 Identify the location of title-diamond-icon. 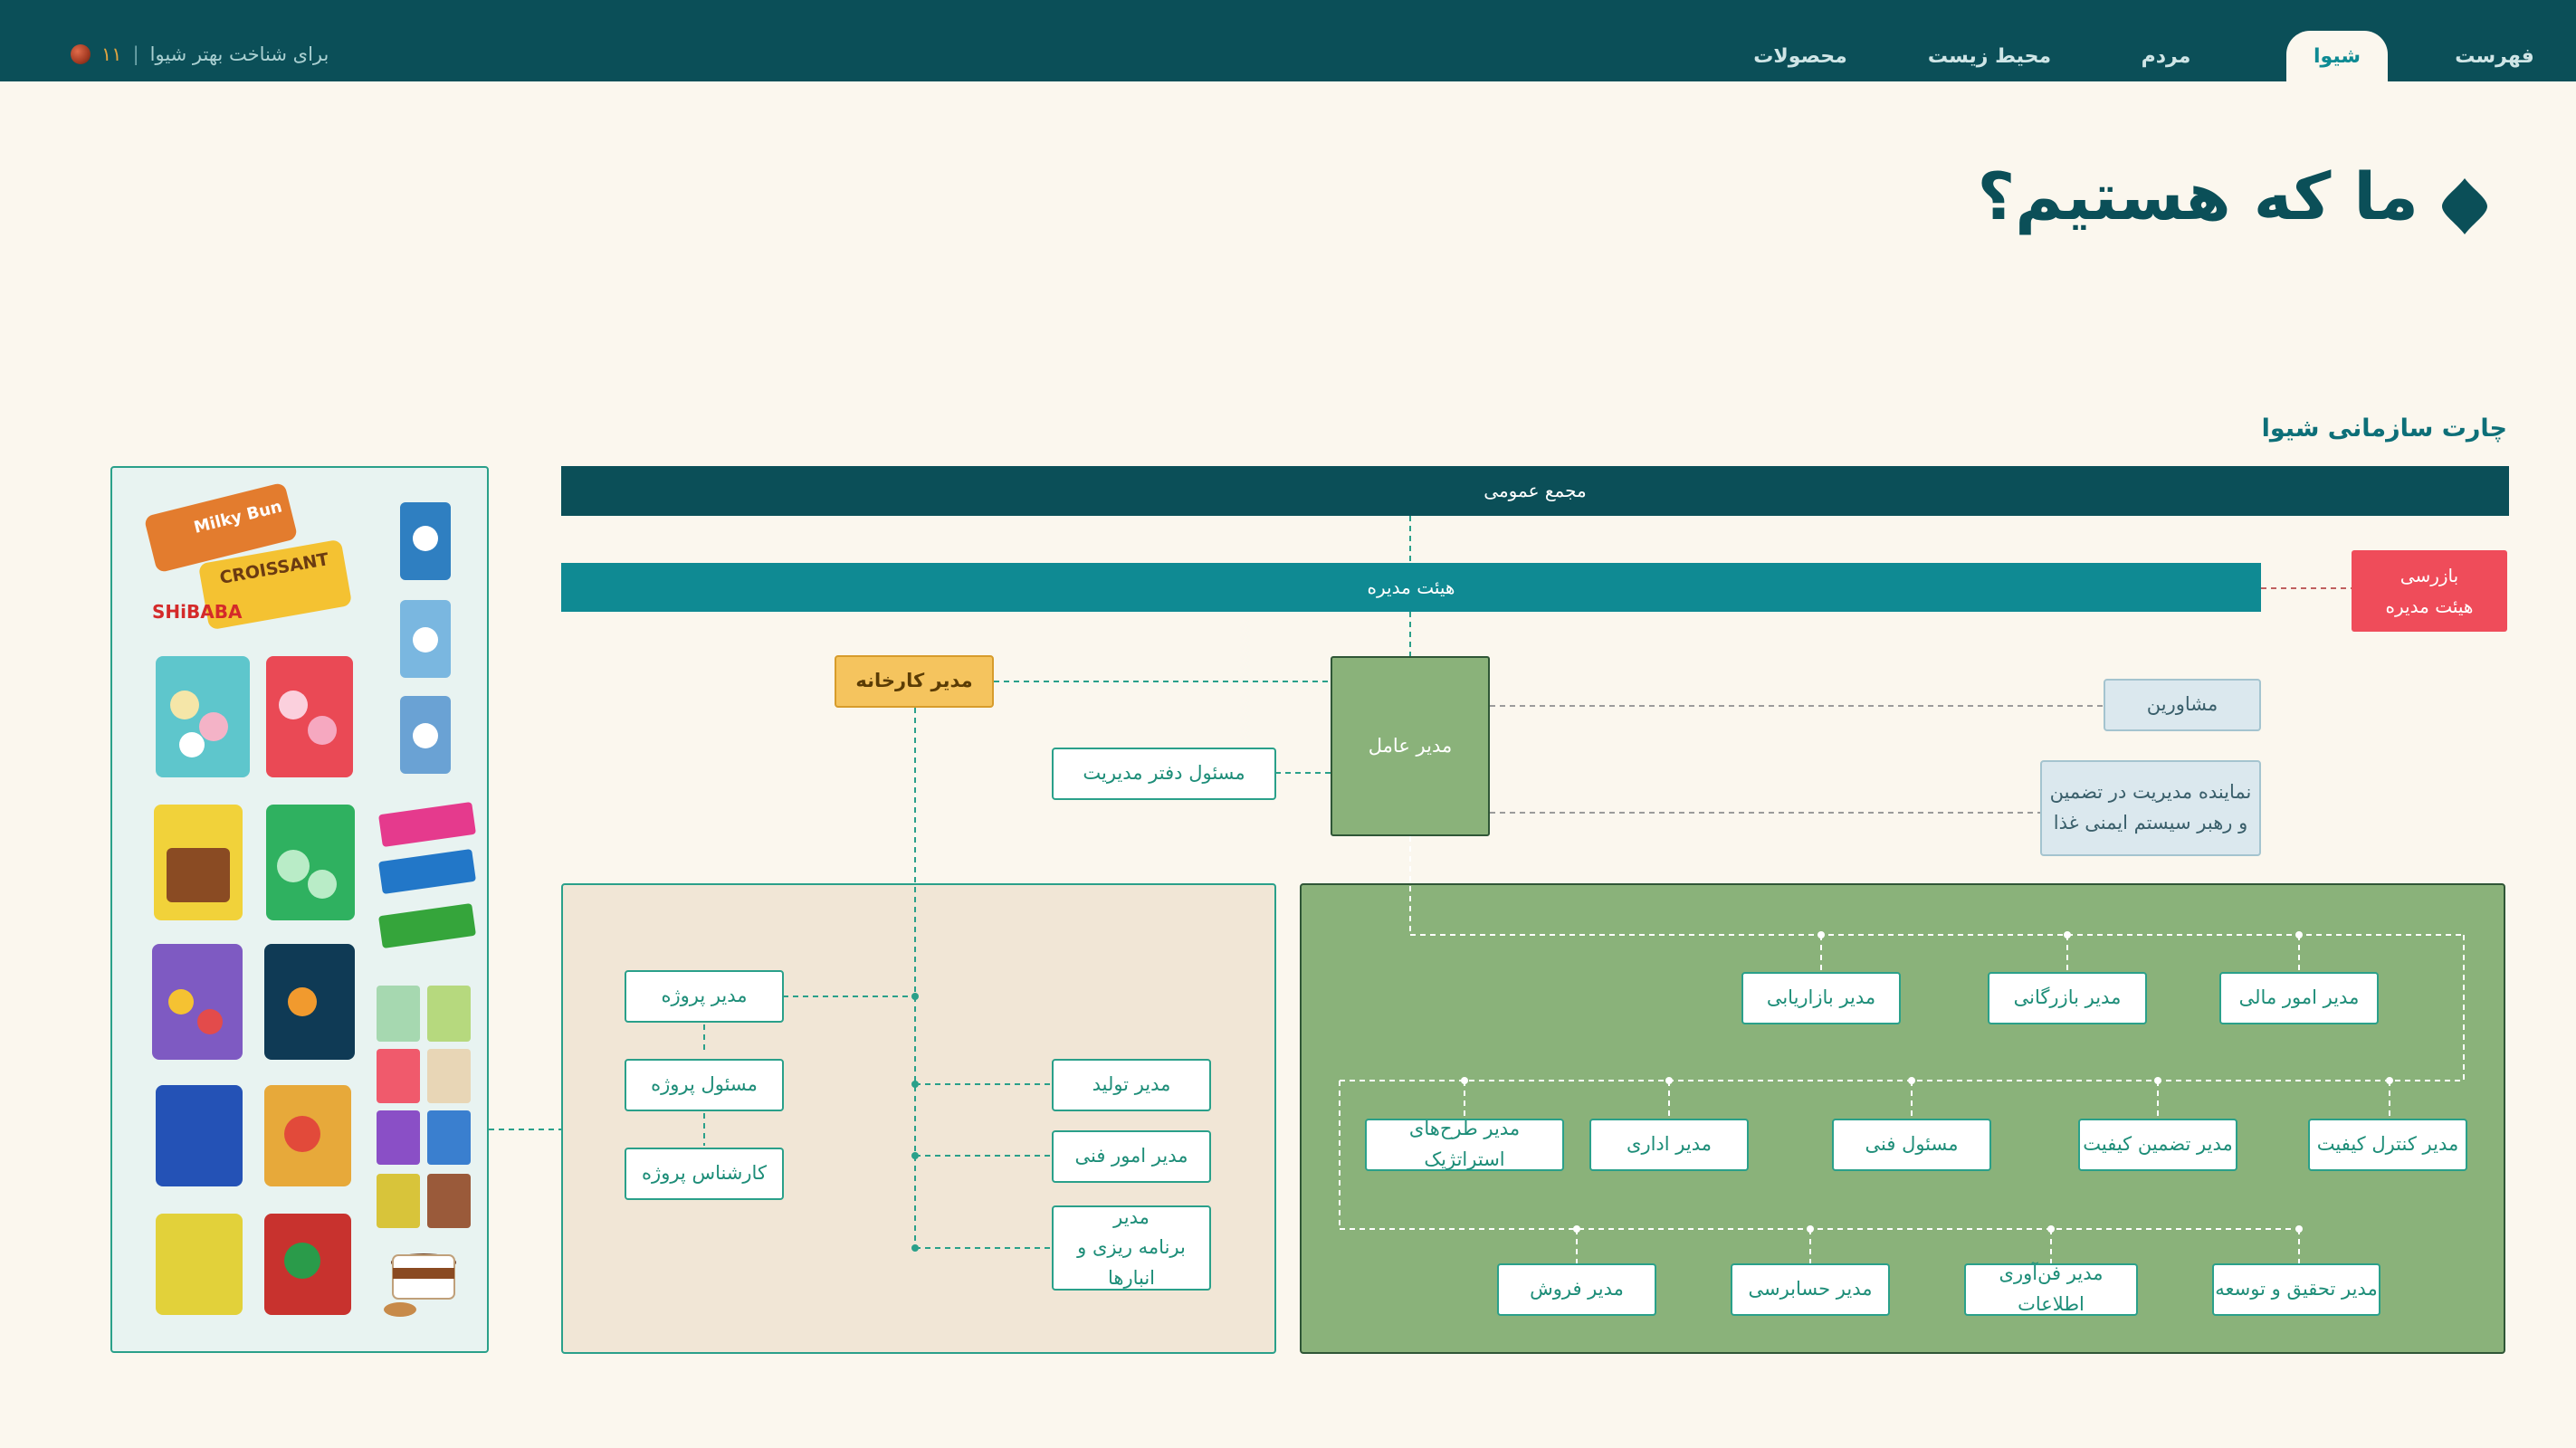
(2465, 206).